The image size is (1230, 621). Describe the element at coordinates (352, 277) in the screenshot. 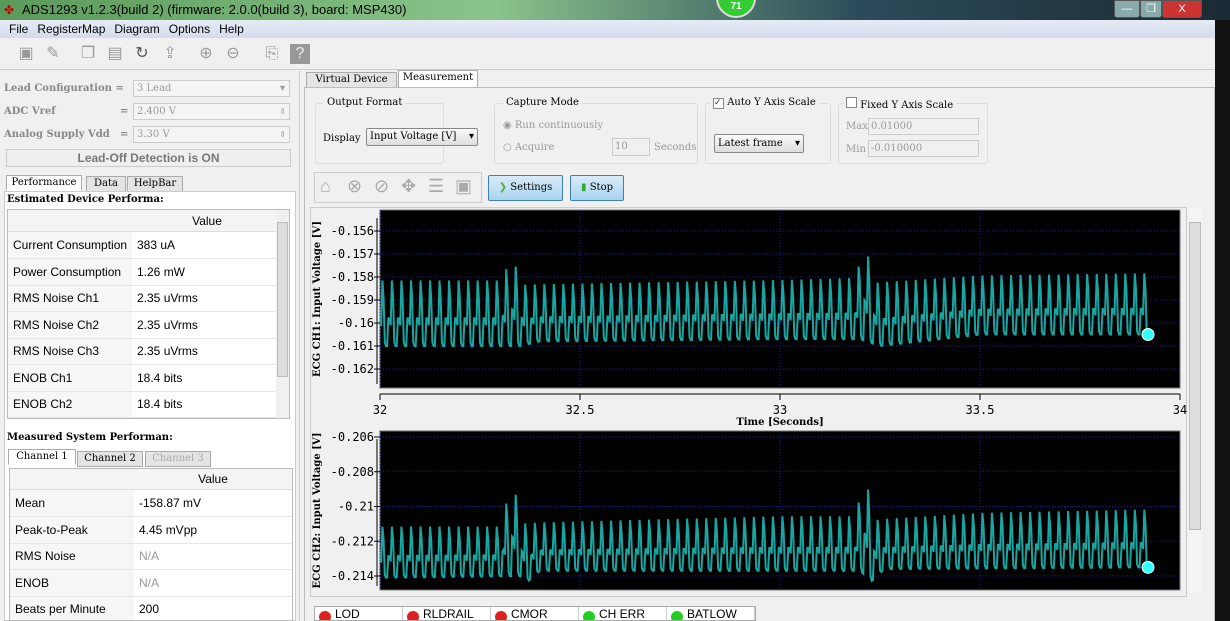

I see `y-tick-label: -0.158` at that location.